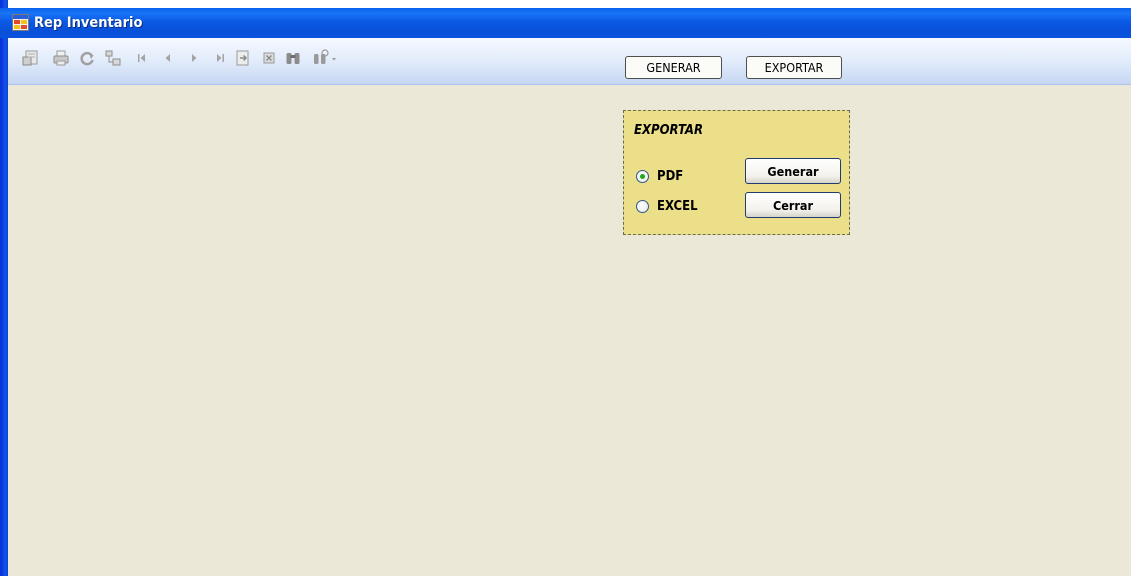 Image resolution: width=1131 pixels, height=576 pixels. I want to click on pdf-radio-label: PDF, so click(670, 176).